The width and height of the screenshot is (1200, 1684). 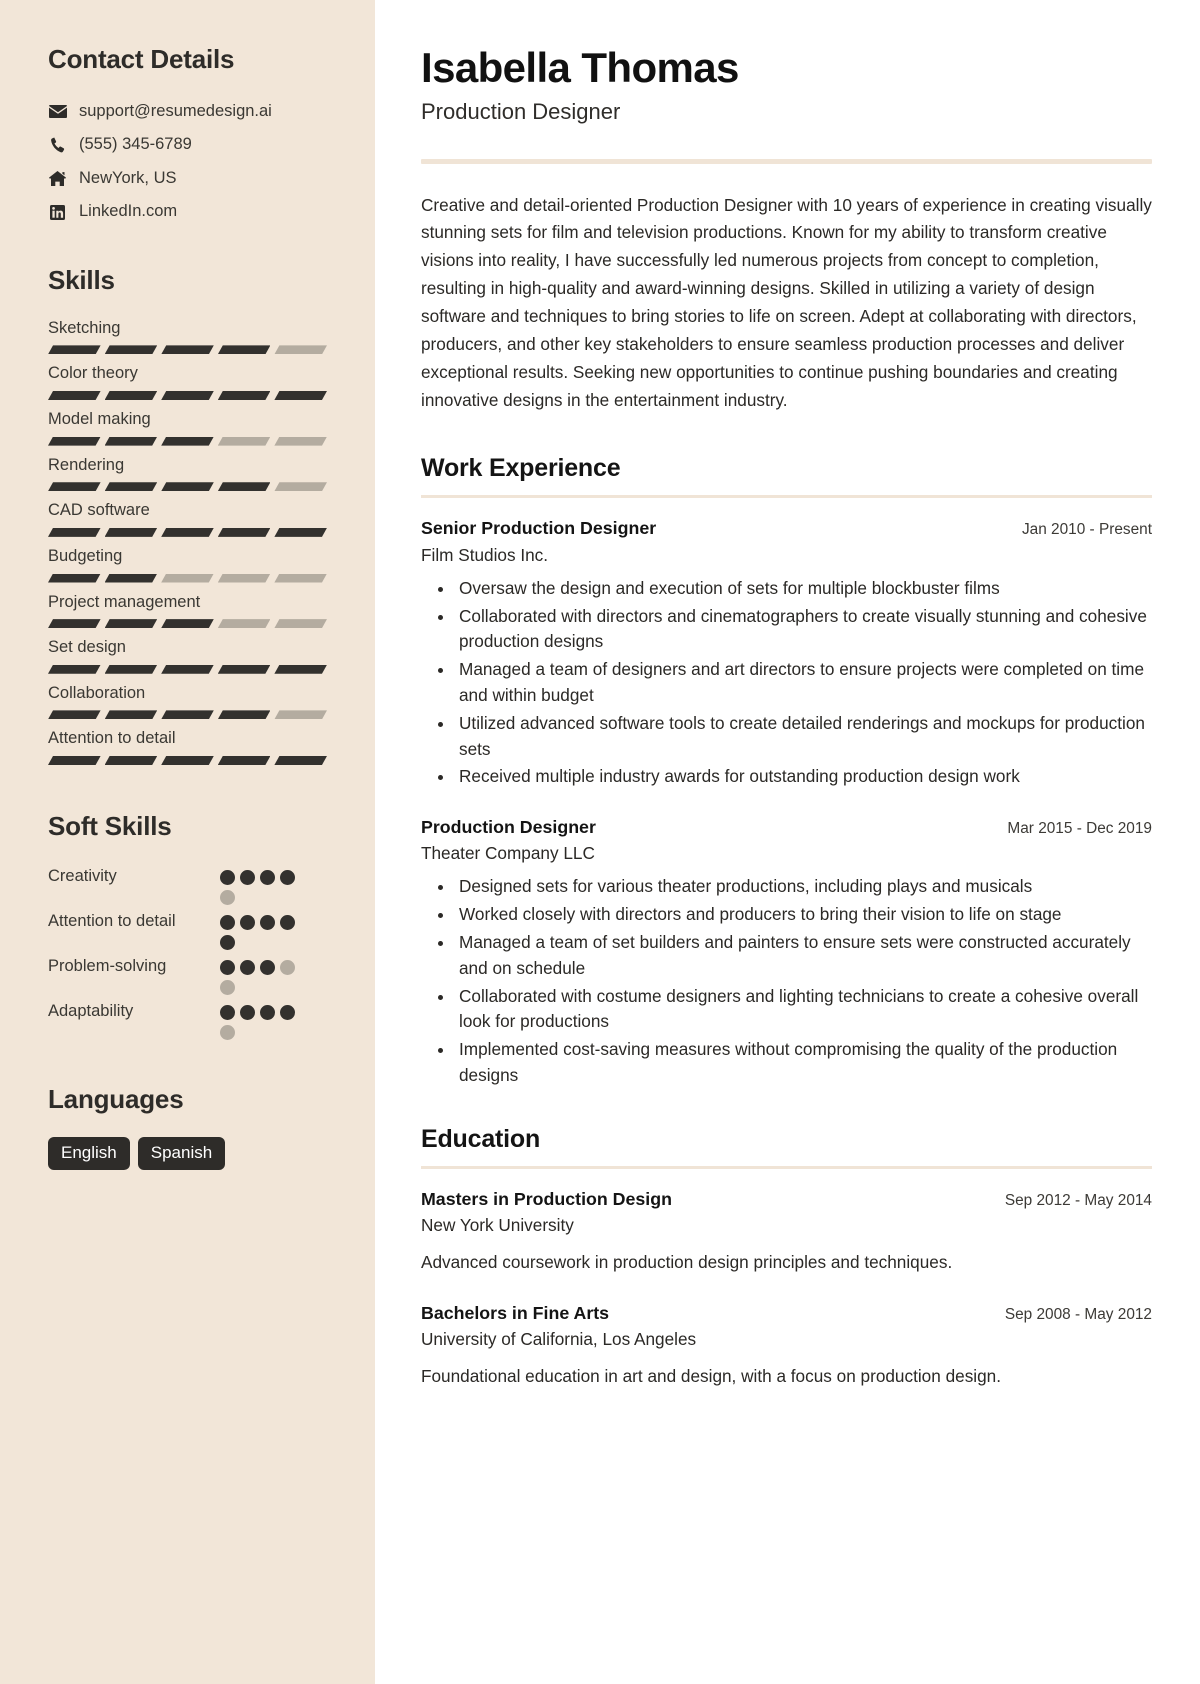 I want to click on skill-row: Color theory, so click(x=187, y=381).